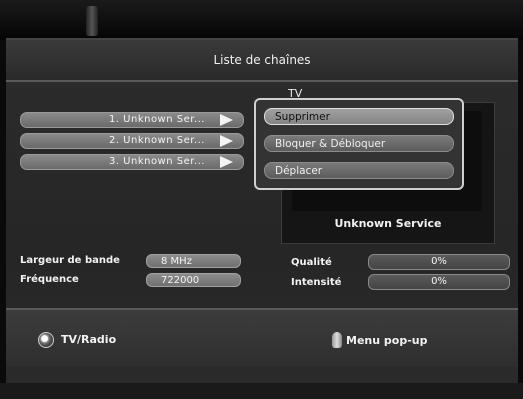  Describe the element at coordinates (337, 340) in the screenshot. I see `hand-pointer-icon` at that location.